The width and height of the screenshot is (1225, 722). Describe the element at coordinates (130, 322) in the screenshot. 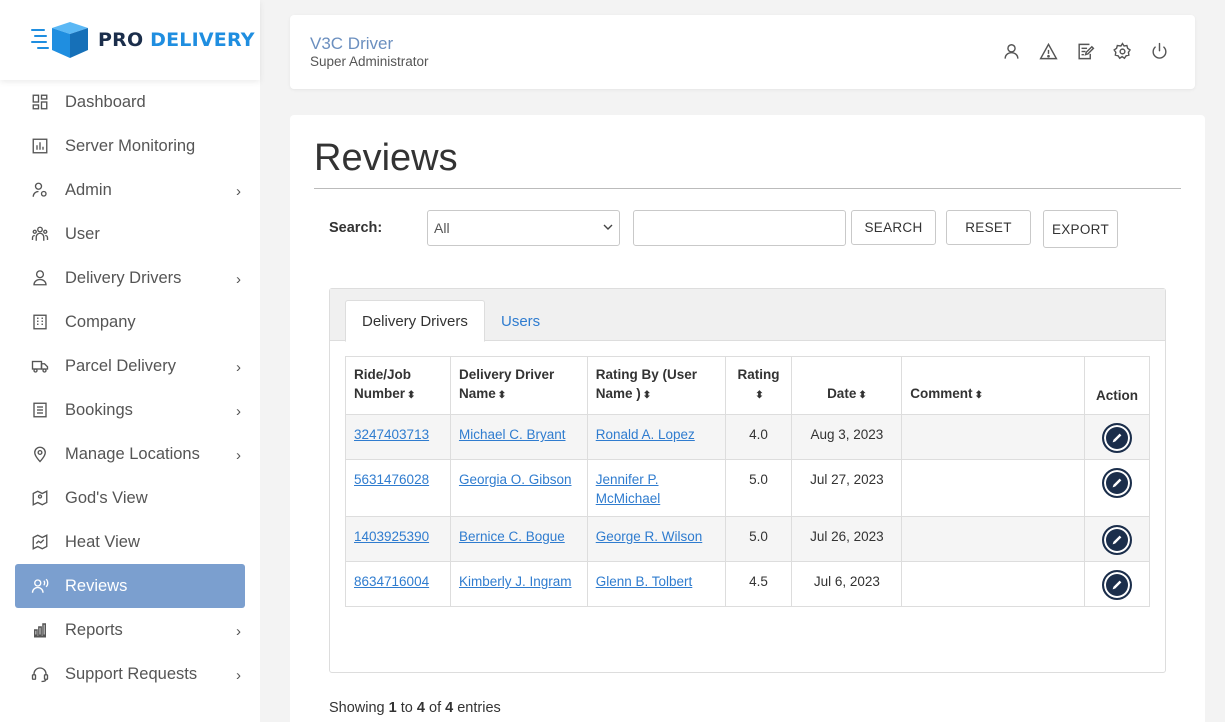

I see `sidebar-item-company: Company` at that location.